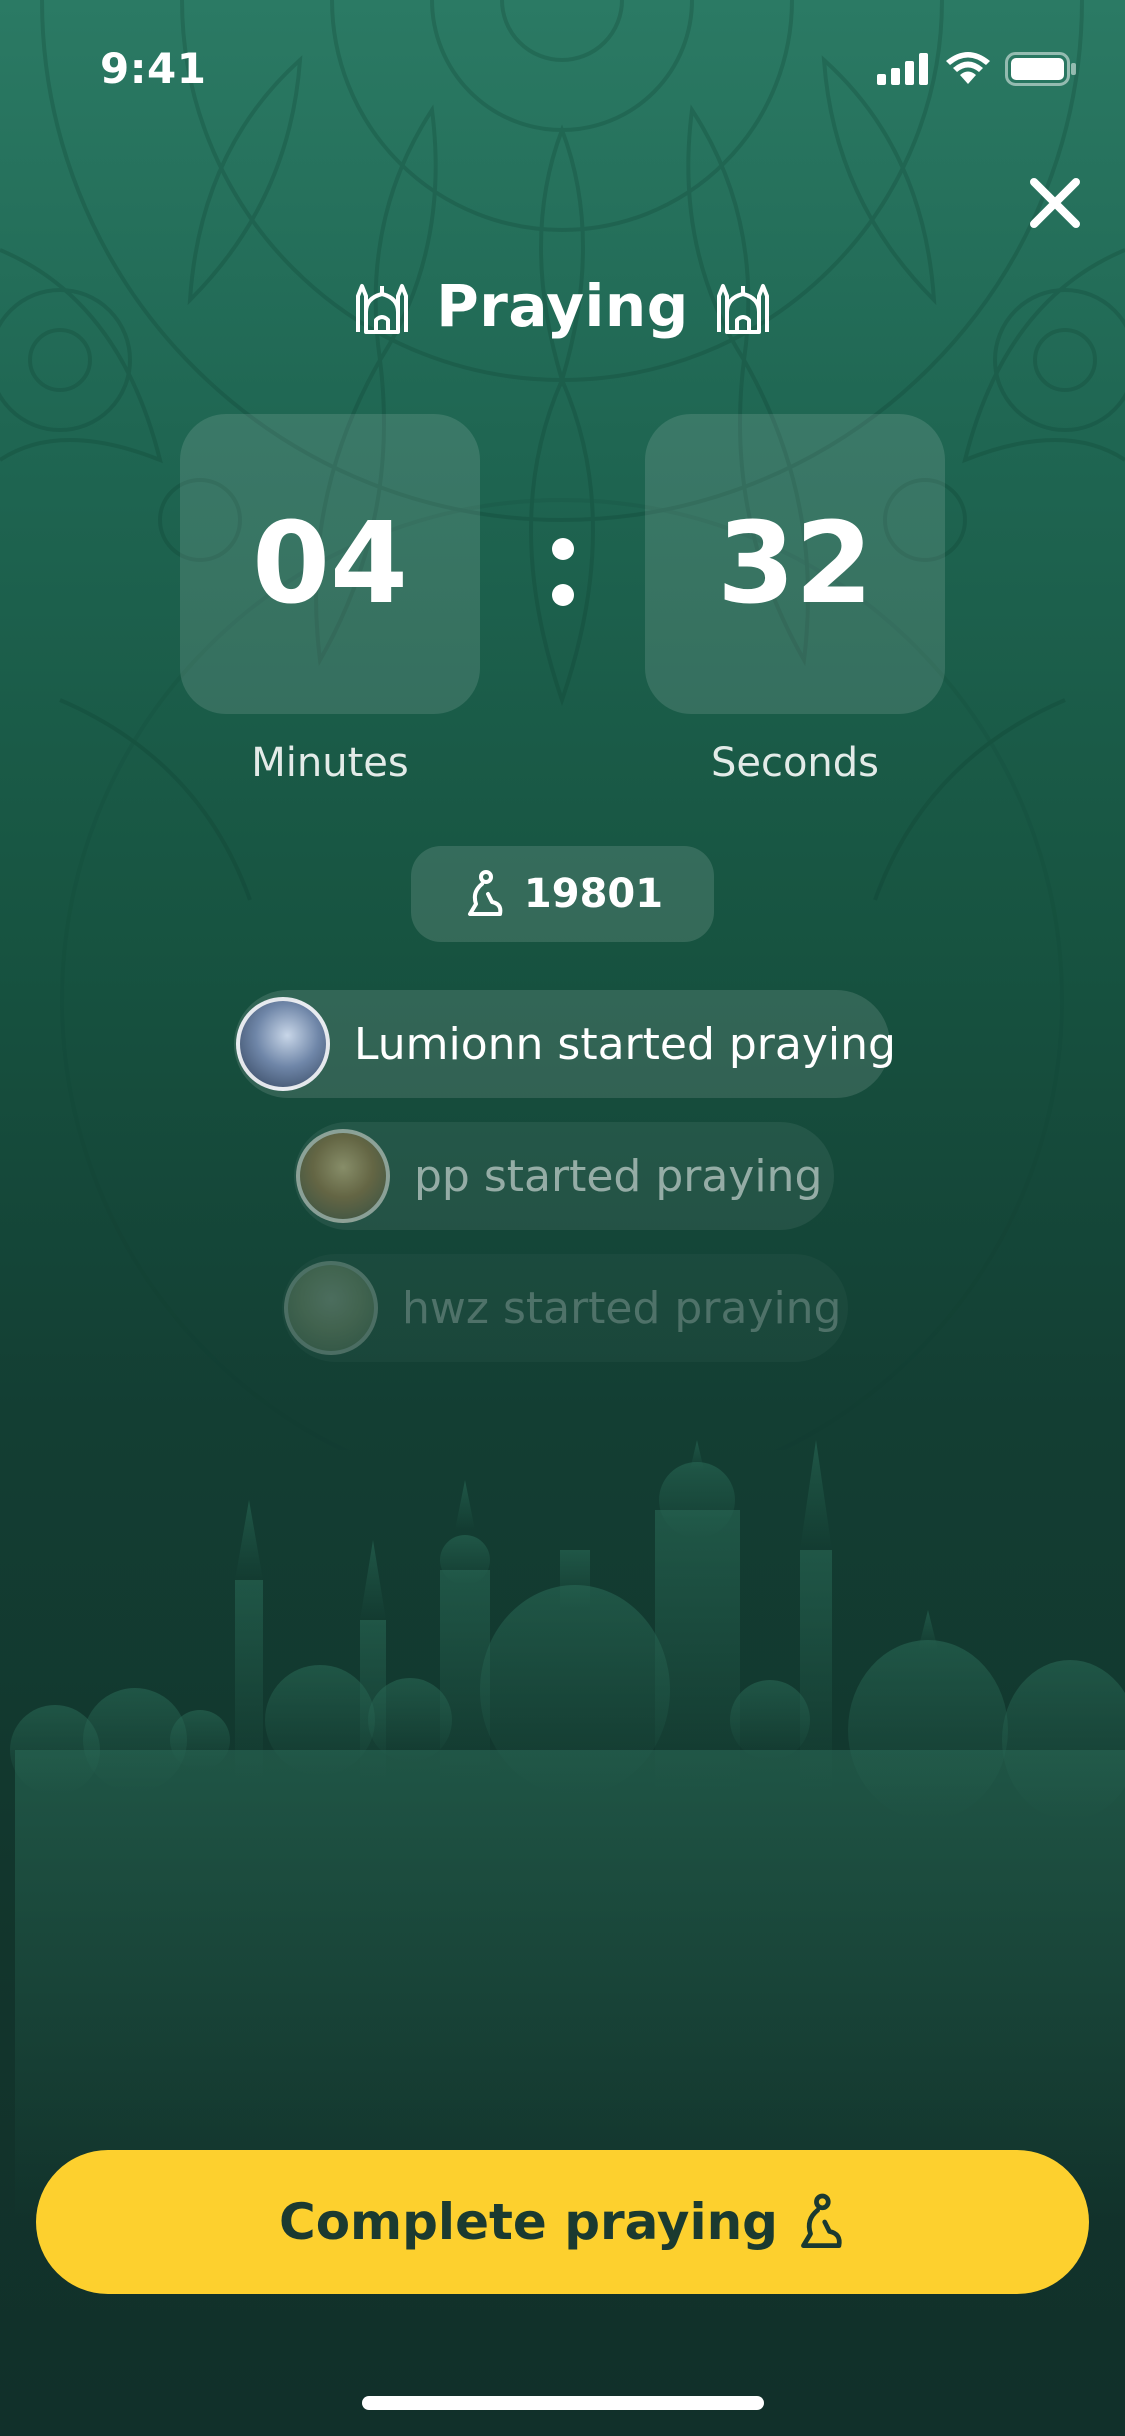 The image size is (1125, 2436). I want to click on wifi-icon, so click(968, 68).